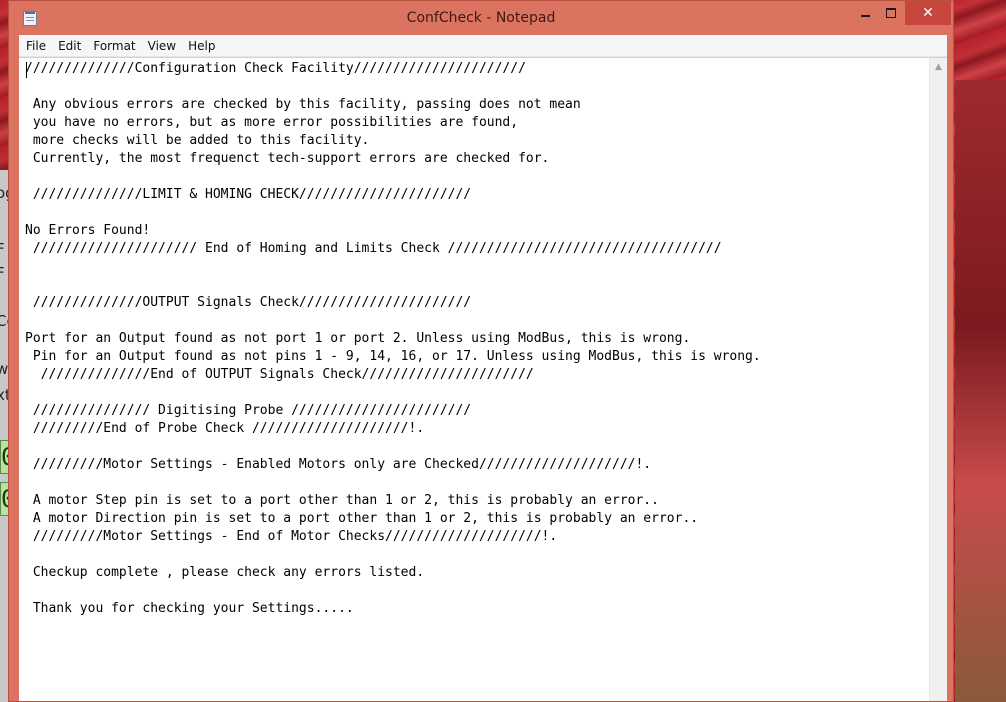 This screenshot has height=702, width=1006. I want to click on close-button: ✕, so click(928, 13).